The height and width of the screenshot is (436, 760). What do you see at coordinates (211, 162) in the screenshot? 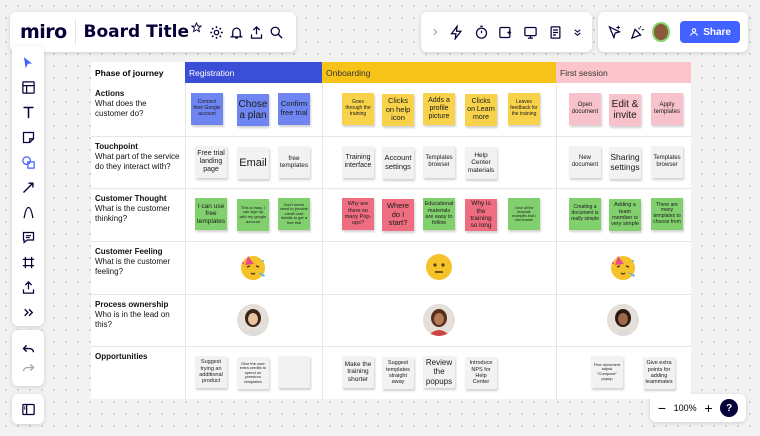
I see `sticky-note-touchpoint: Free trial landing page` at bounding box center [211, 162].